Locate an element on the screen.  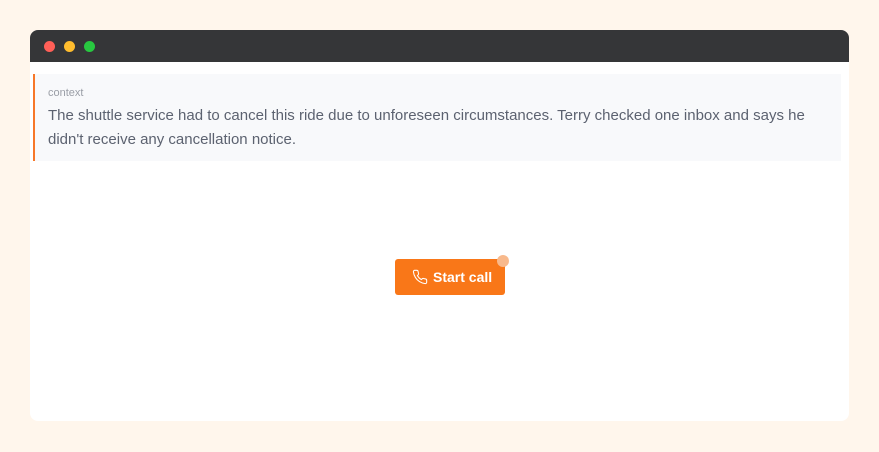
window-titlebar is located at coordinates (439, 46).